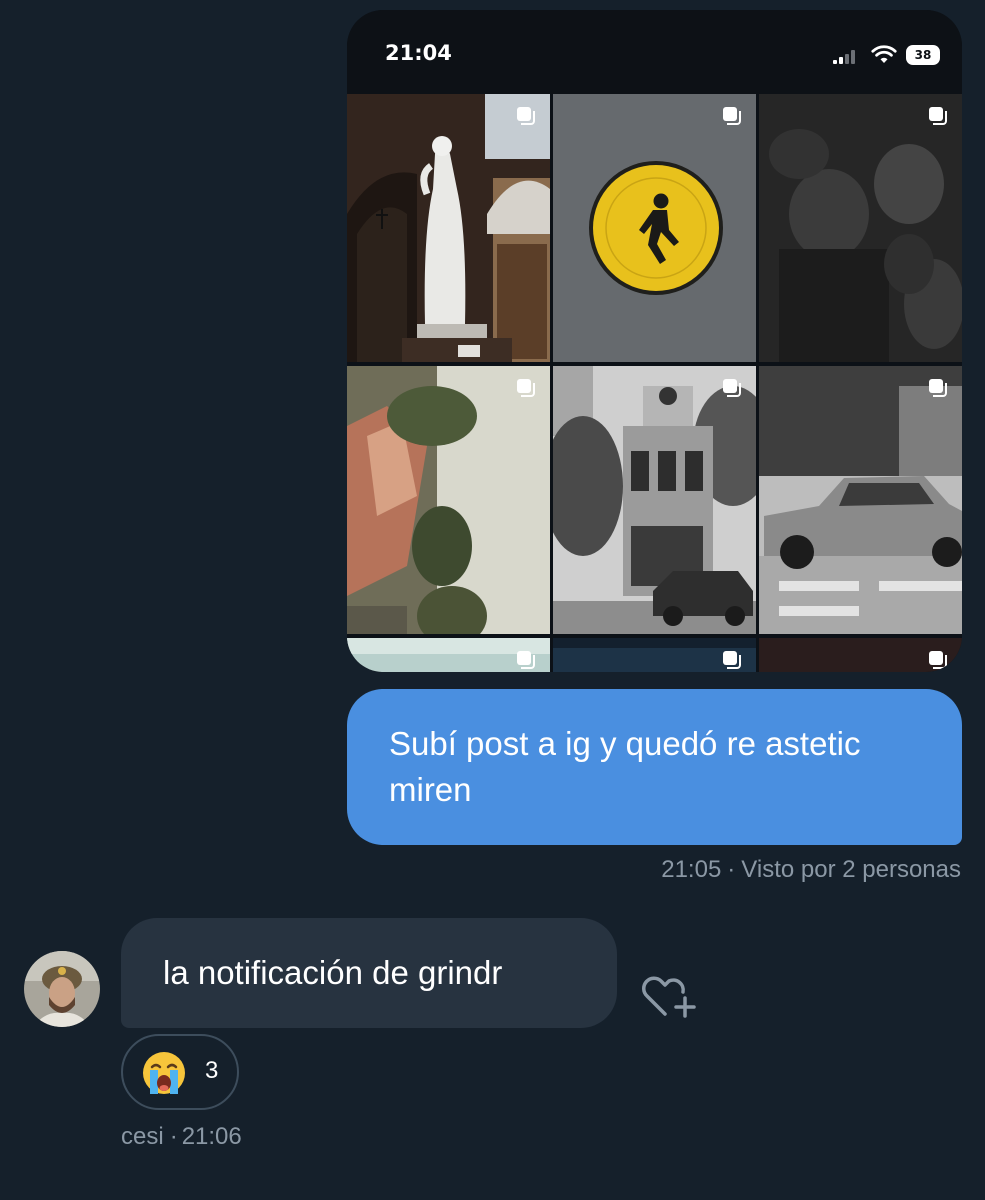  I want to click on seen-status: Visto por 2 personas, so click(851, 869).